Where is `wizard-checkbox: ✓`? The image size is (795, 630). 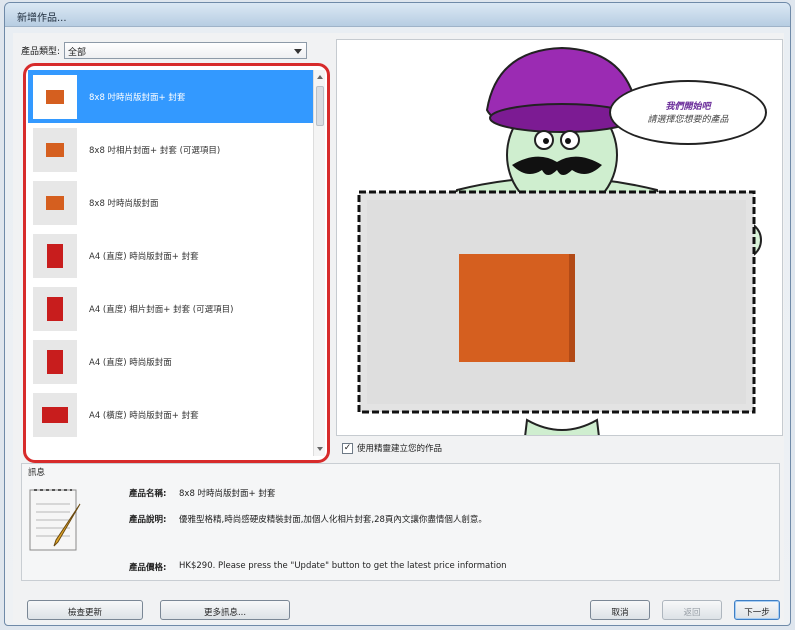 wizard-checkbox: ✓ is located at coordinates (347, 448).